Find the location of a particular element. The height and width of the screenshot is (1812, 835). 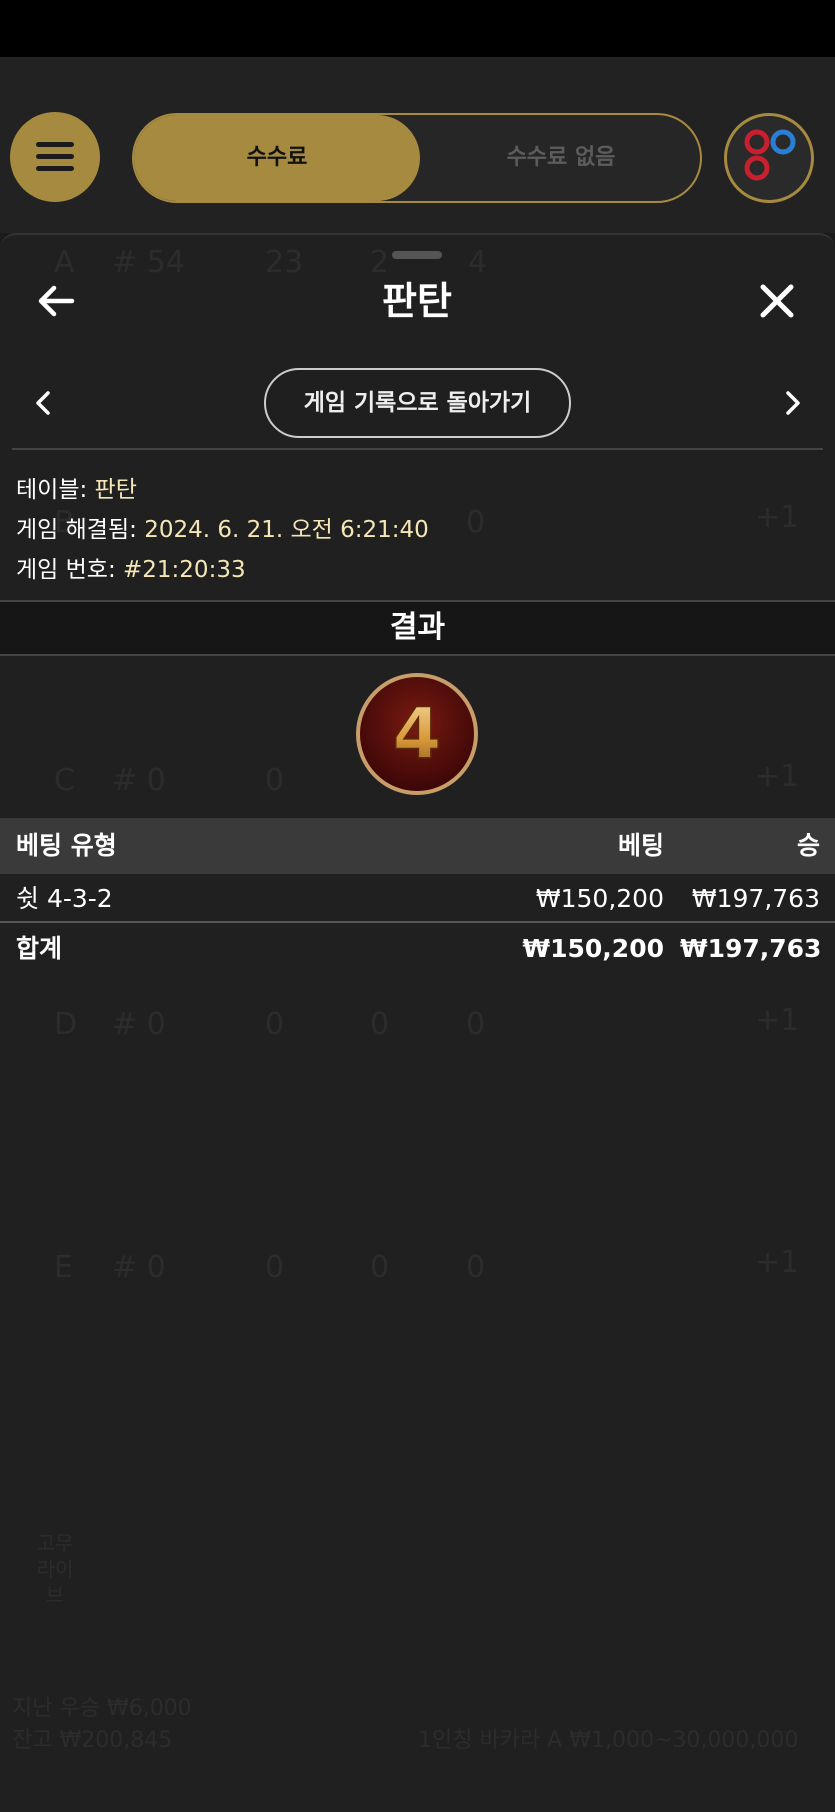

row-bet-amount: ₩150,200 is located at coordinates (599, 898).